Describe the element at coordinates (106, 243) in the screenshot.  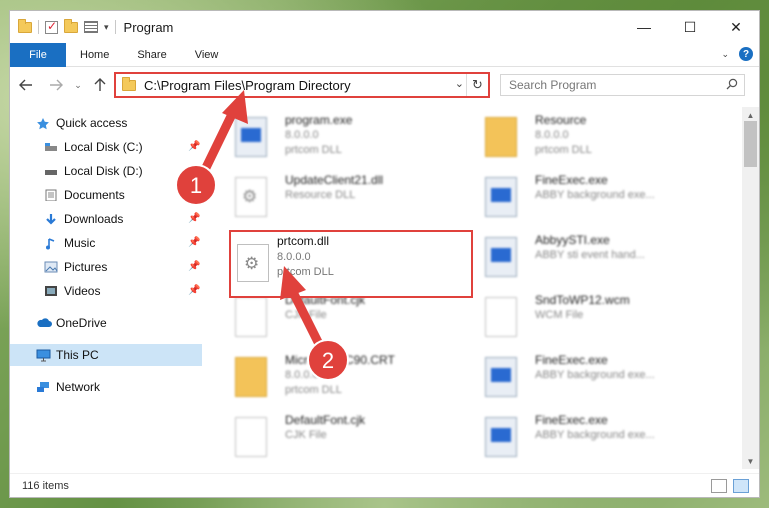
I see `sidebar-item-music: Music 📌` at that location.